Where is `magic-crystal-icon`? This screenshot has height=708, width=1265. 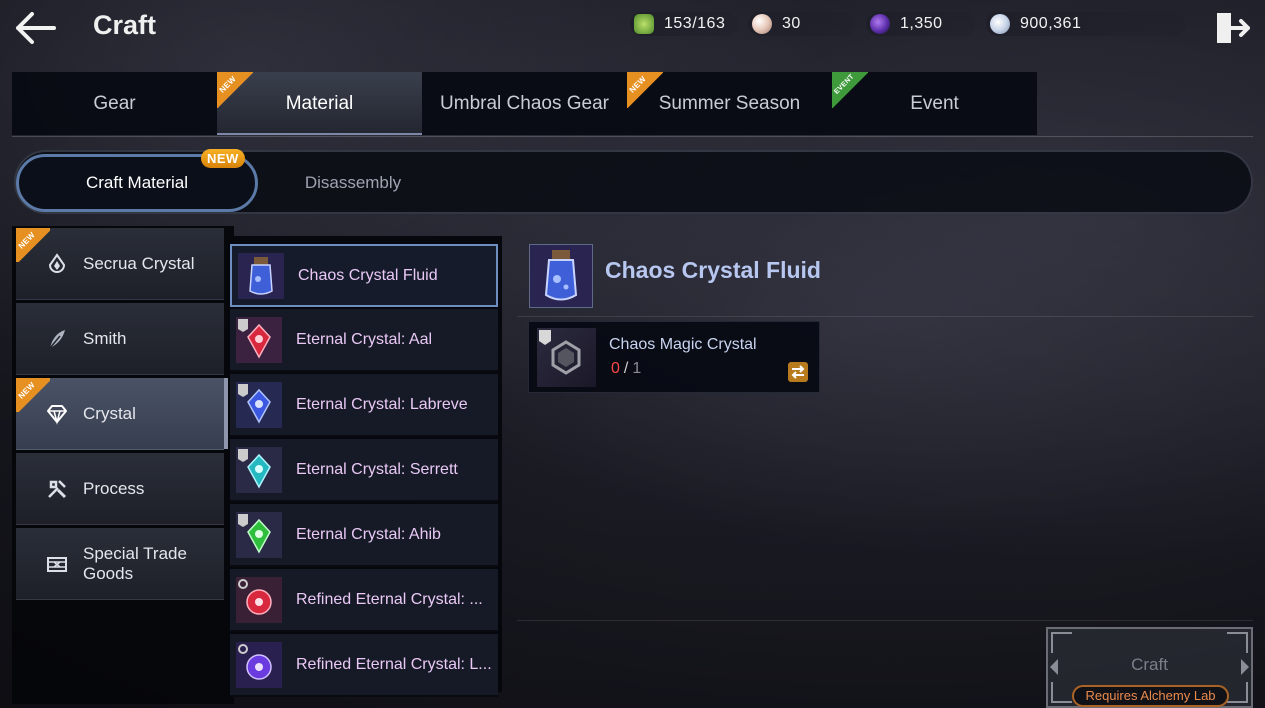 magic-crystal-icon is located at coordinates (566, 357).